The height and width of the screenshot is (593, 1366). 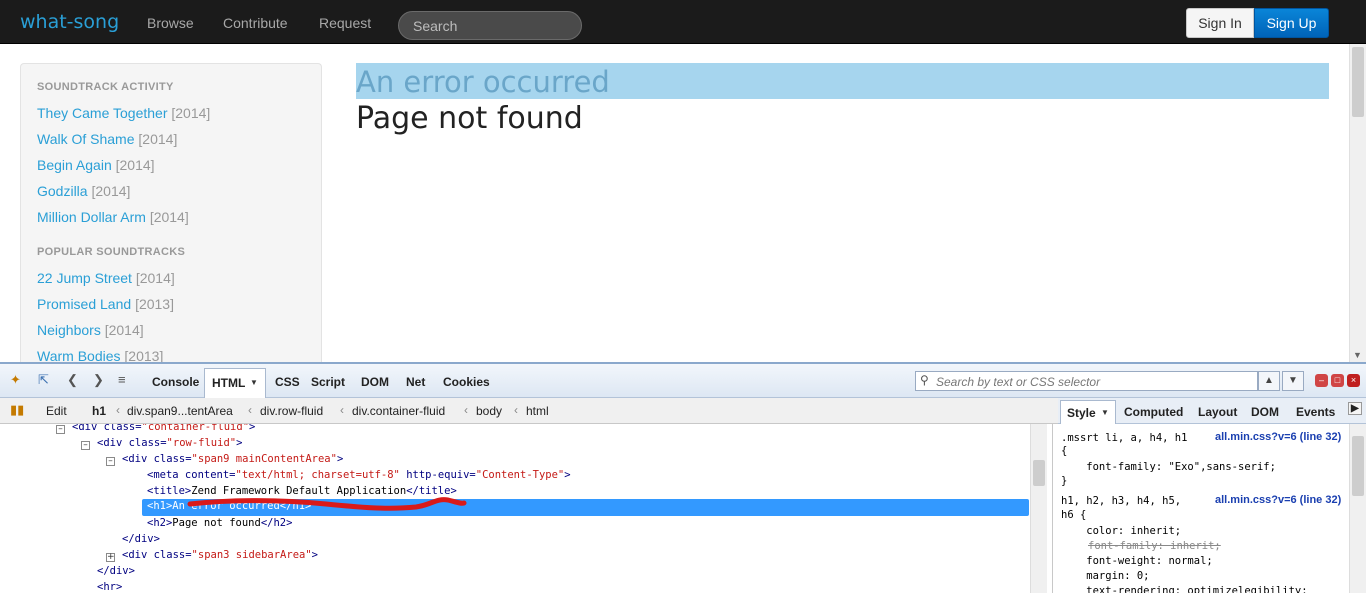 I want to click on brand-logo: what-song, so click(x=69, y=22).